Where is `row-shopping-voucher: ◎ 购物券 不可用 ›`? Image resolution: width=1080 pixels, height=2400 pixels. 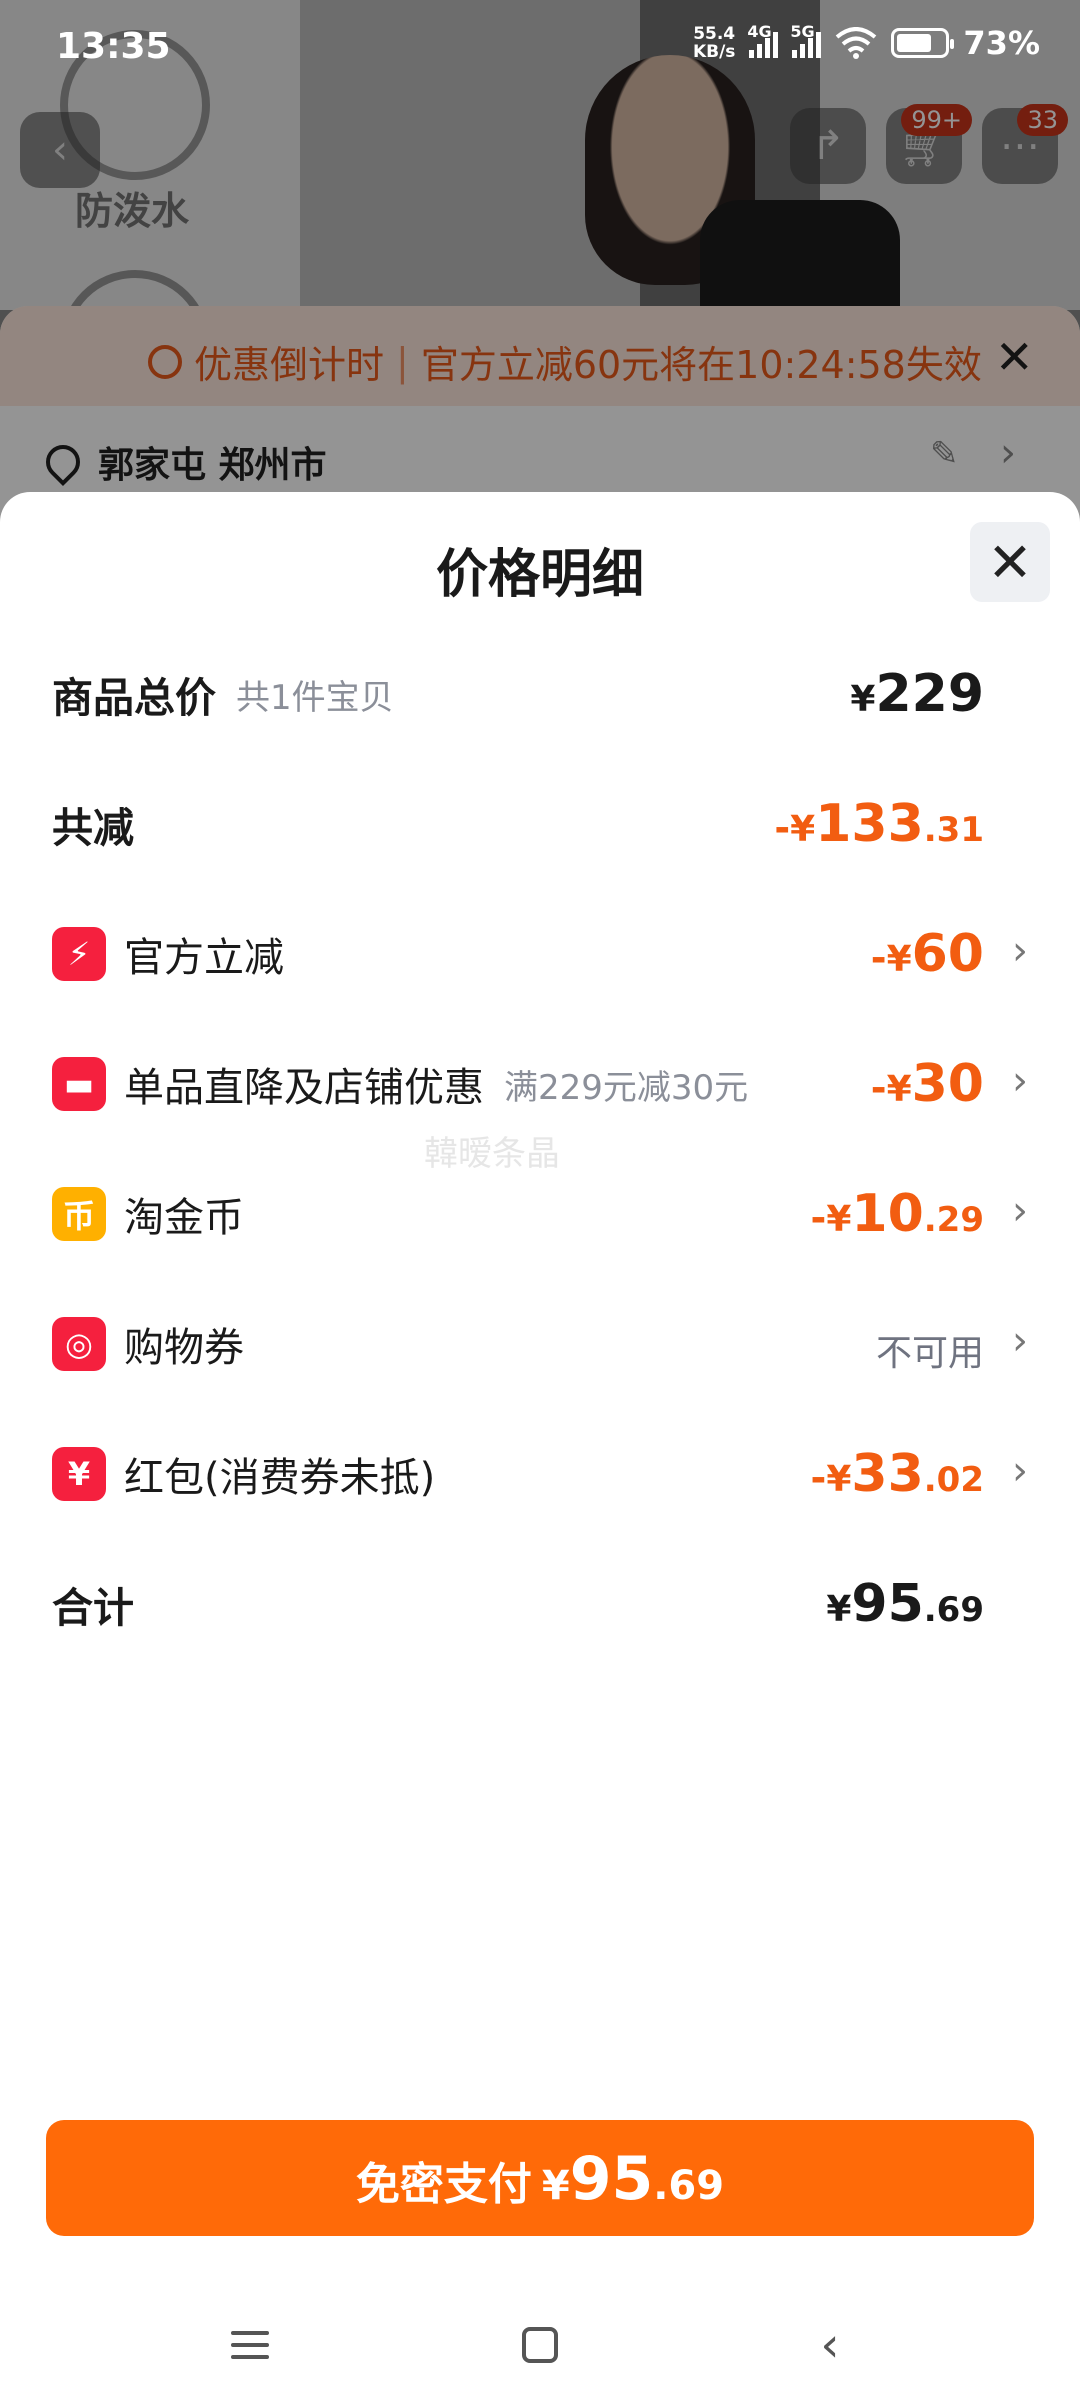 row-shopping-voucher: ◎ 购物券 不可用 › is located at coordinates (540, 1344).